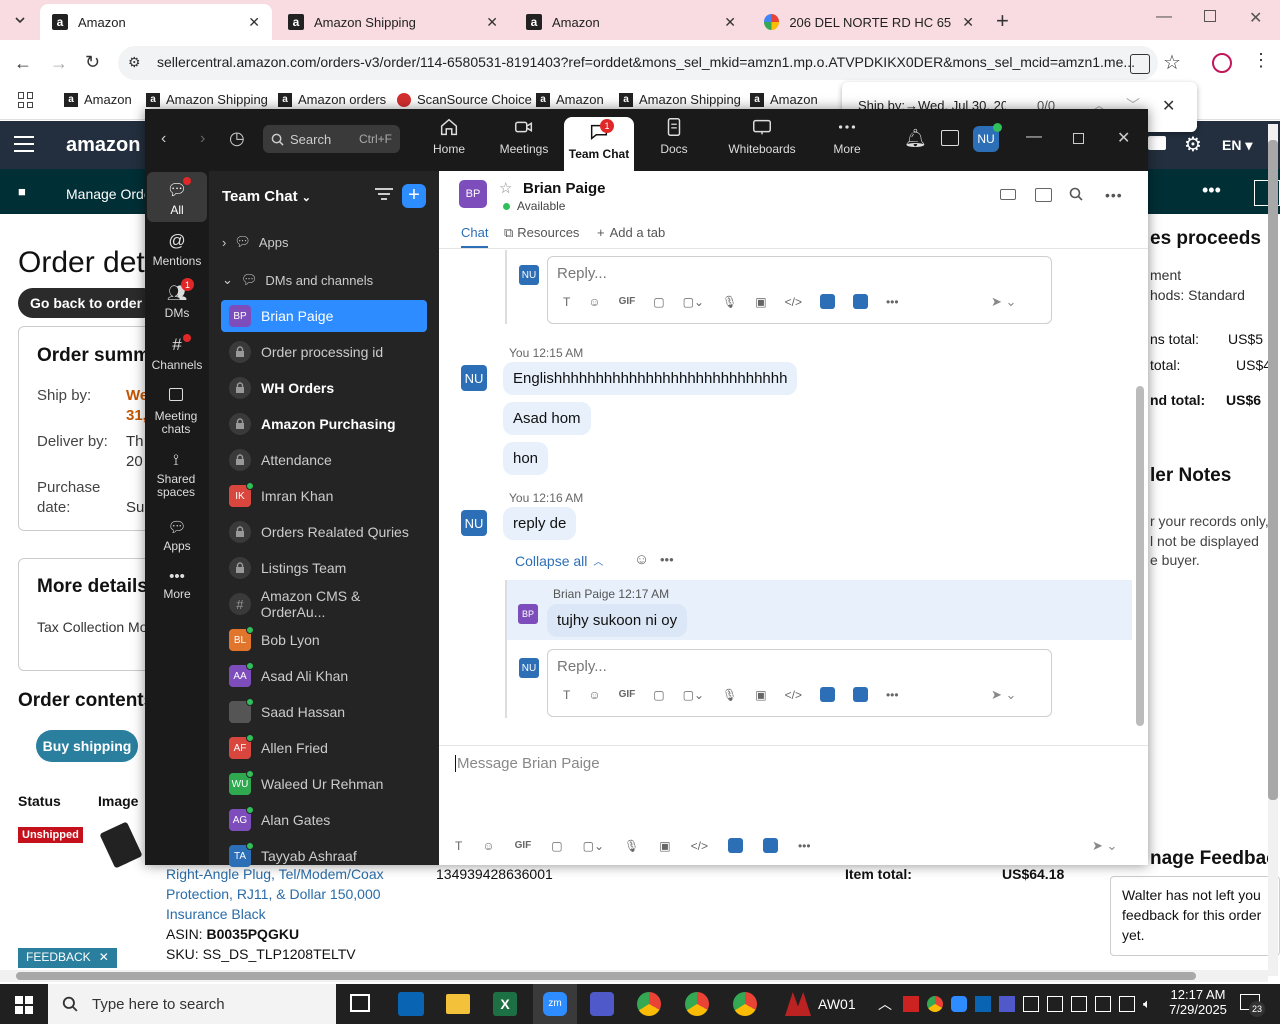 The image size is (1280, 1024). What do you see at coordinates (915, 138) in the screenshot?
I see `notifications-bell-icon: 🔔︎` at bounding box center [915, 138].